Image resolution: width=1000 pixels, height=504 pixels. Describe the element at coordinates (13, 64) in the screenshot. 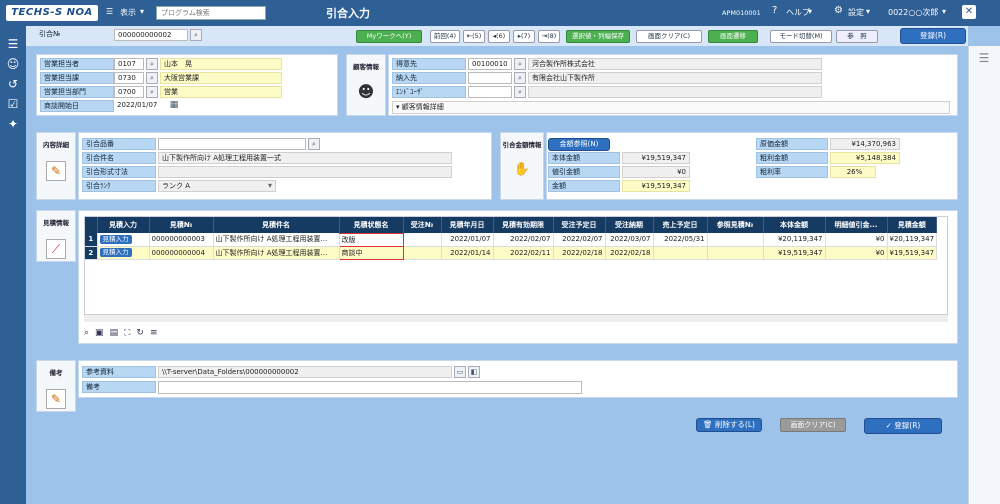

I see `user-list-icon: ☺` at that location.